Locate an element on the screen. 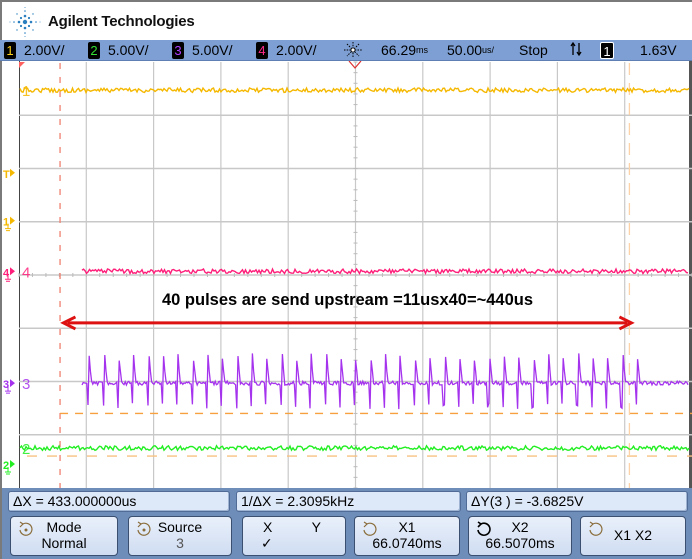 The height and width of the screenshot is (559, 692). x2-value: 66.5070ms is located at coordinates (520, 543).